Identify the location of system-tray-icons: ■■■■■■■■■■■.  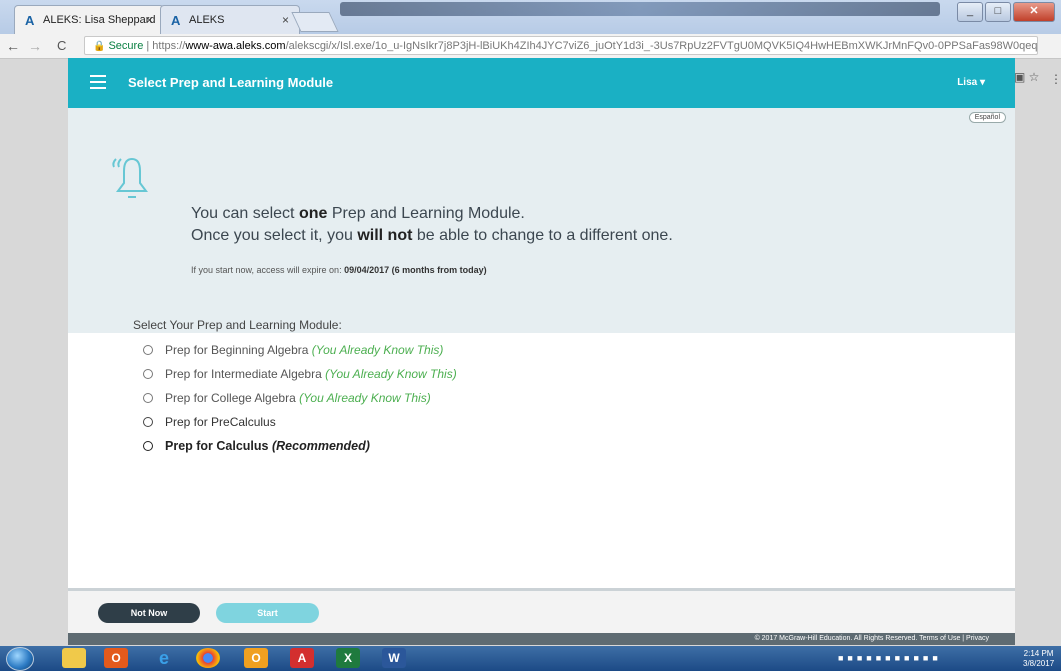
(890, 658).